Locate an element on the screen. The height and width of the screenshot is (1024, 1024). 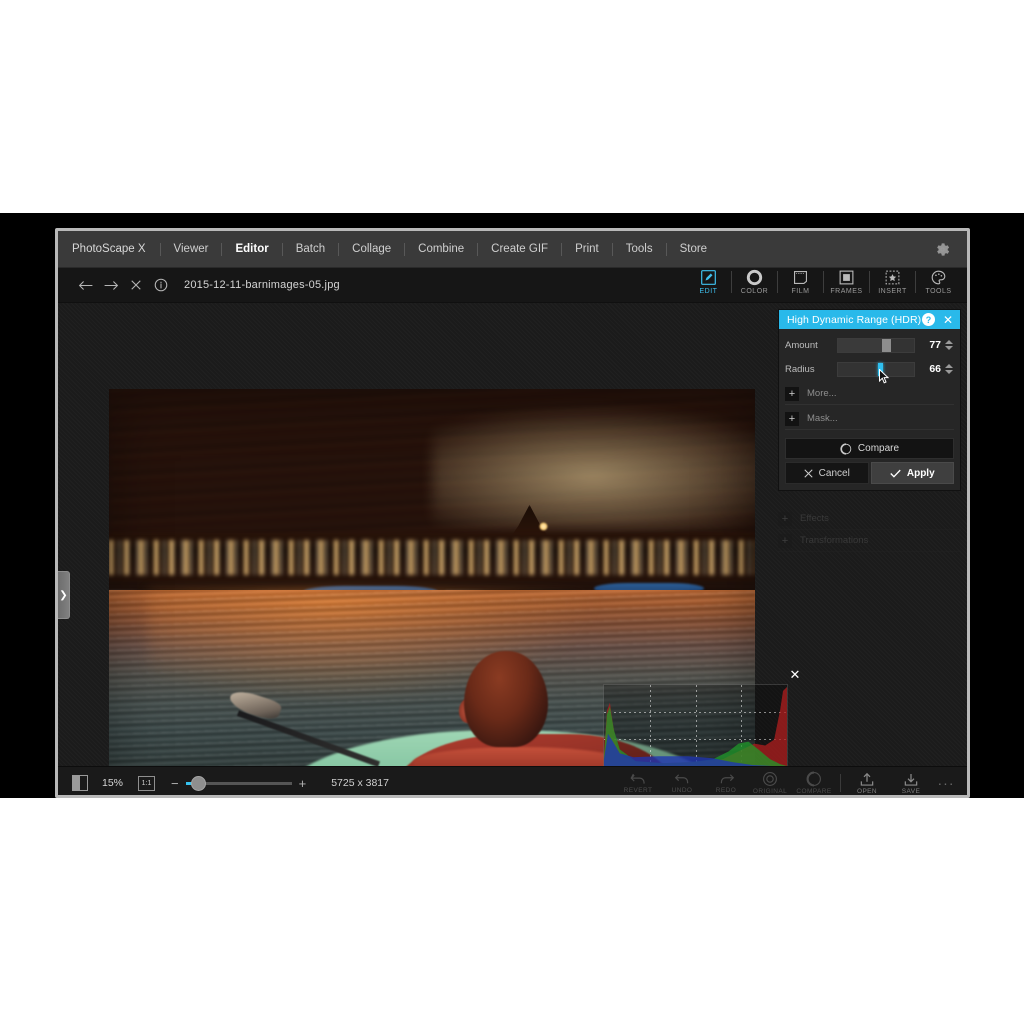
apply-button: Apply is located at coordinates (912, 473).